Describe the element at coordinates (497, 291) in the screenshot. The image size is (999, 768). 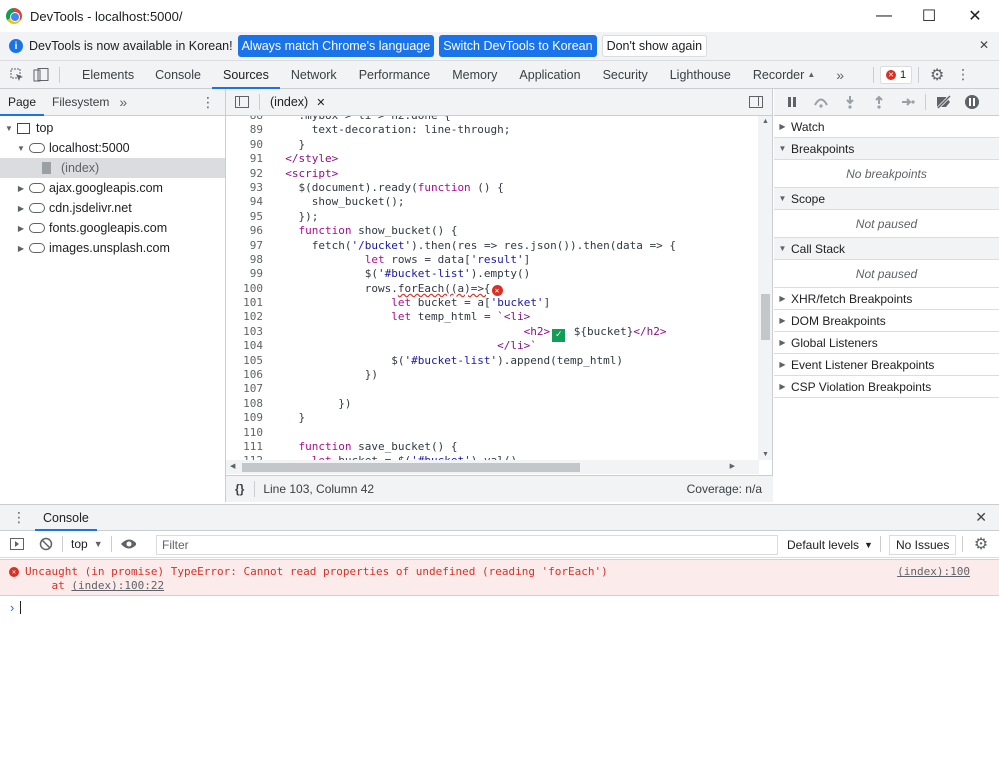
I see `inline-error-icon: ✕` at that location.